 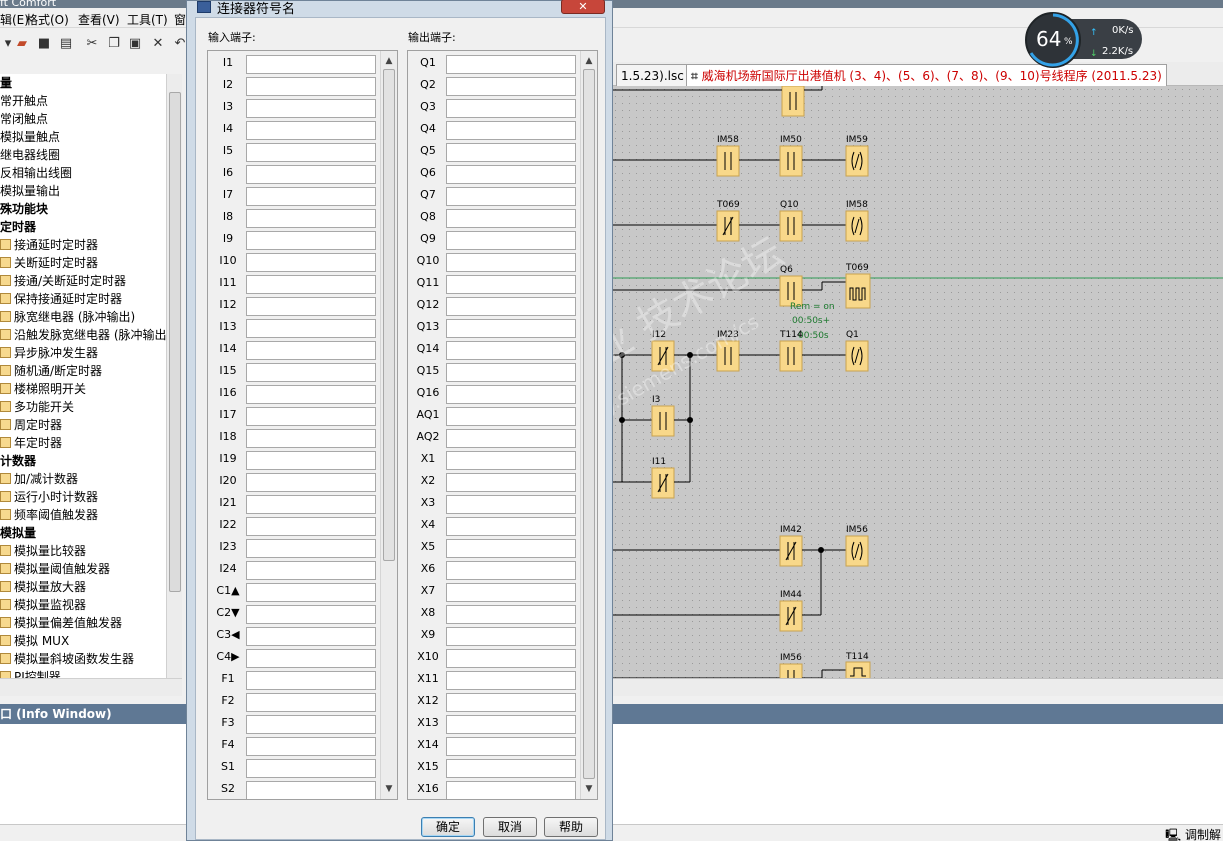 I want to click on tree-item: 模拟量, so click(x=18, y=533).